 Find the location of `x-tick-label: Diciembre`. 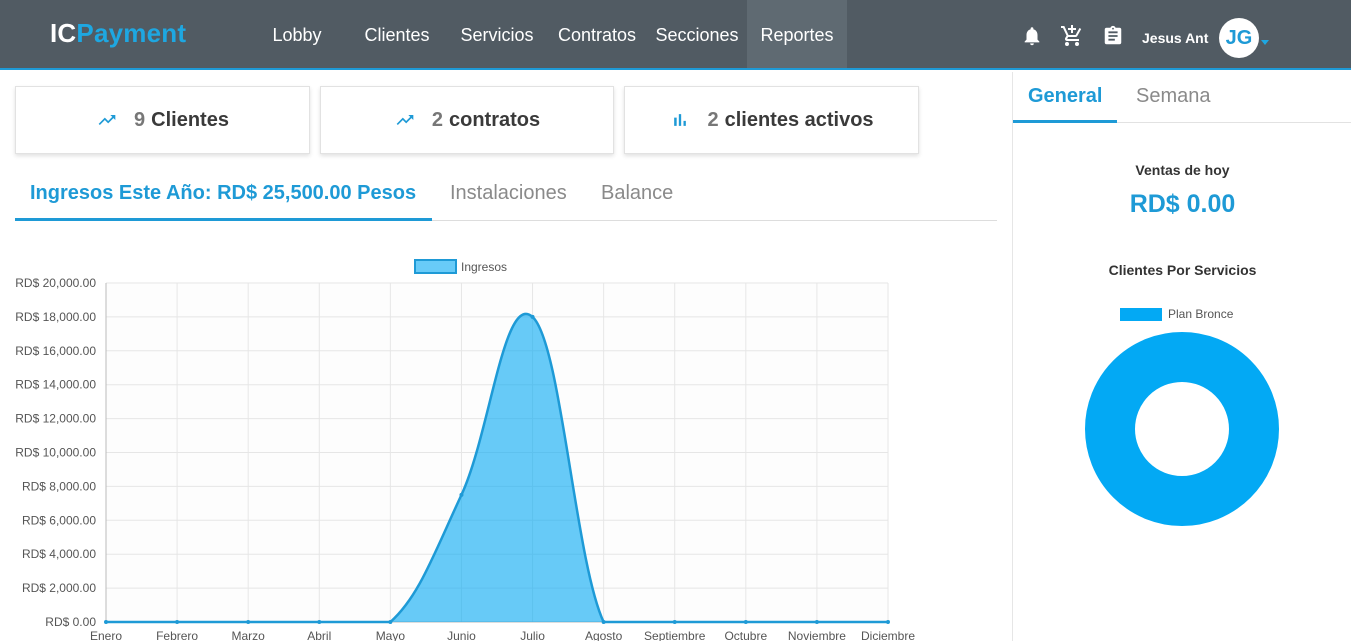

x-tick-label: Diciembre is located at coordinates (888, 635).